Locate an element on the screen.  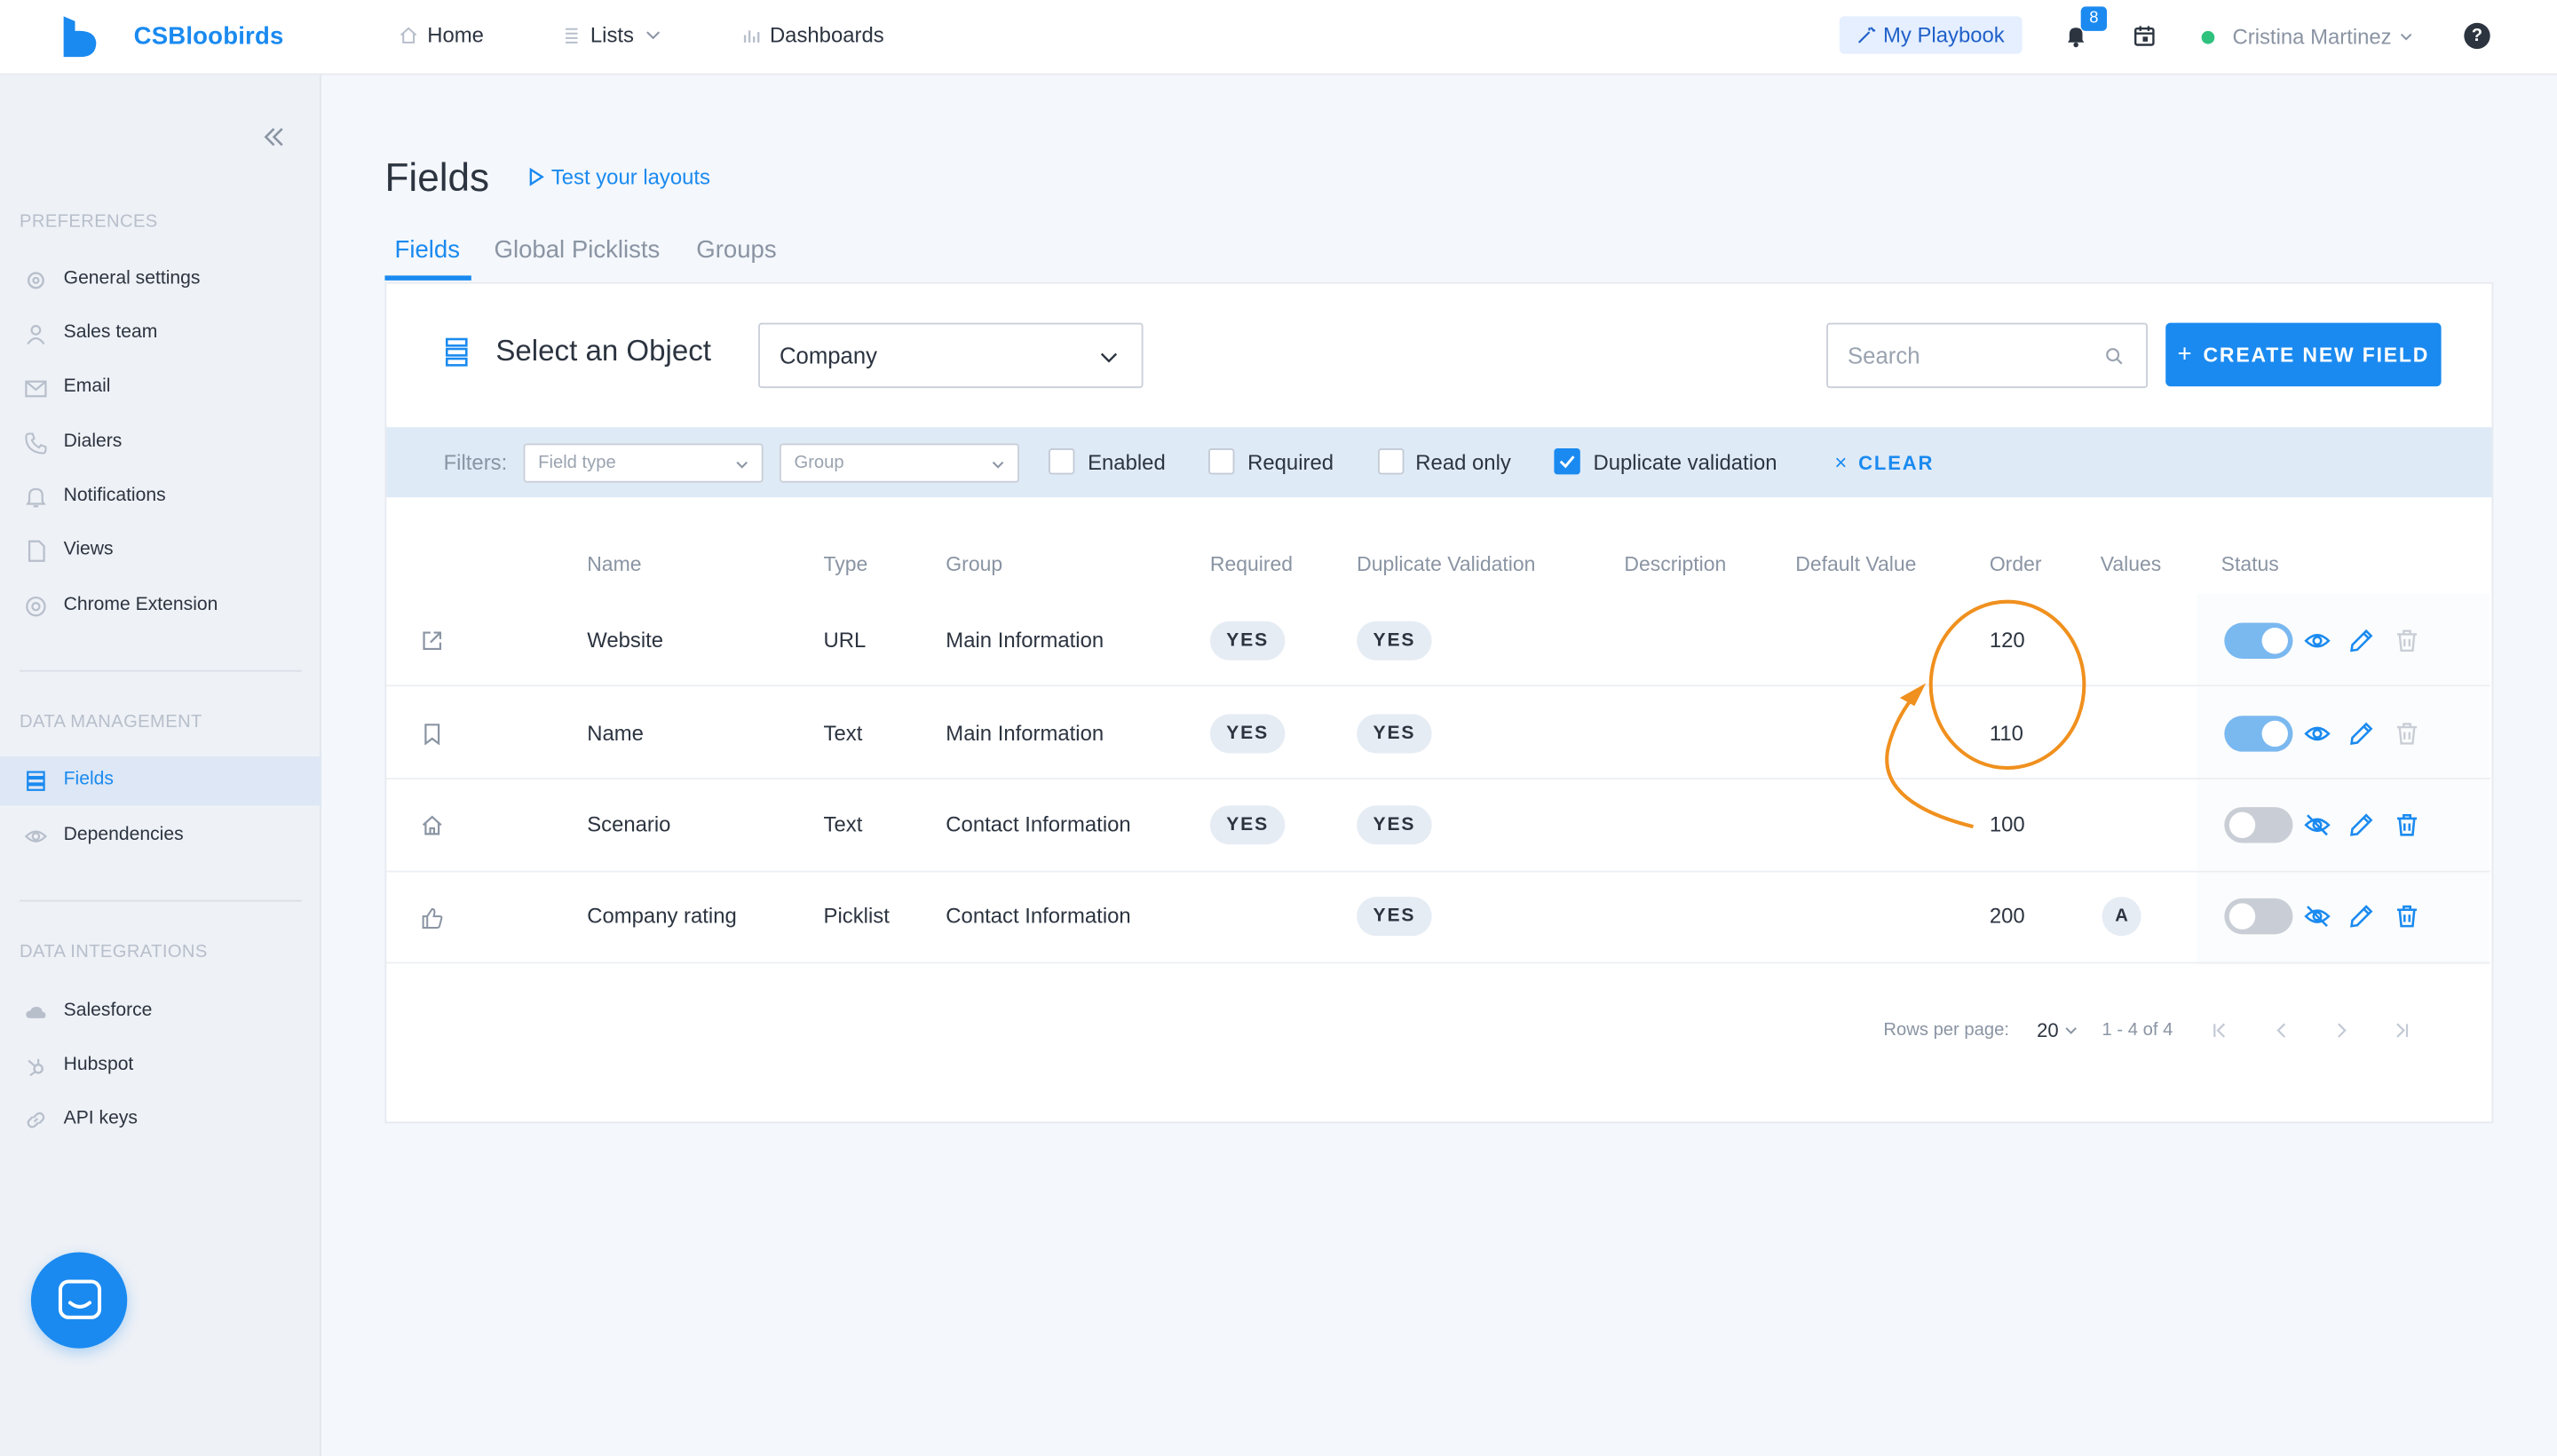
sidebar-item-sales-team: Sales team is located at coordinates (160, 334).